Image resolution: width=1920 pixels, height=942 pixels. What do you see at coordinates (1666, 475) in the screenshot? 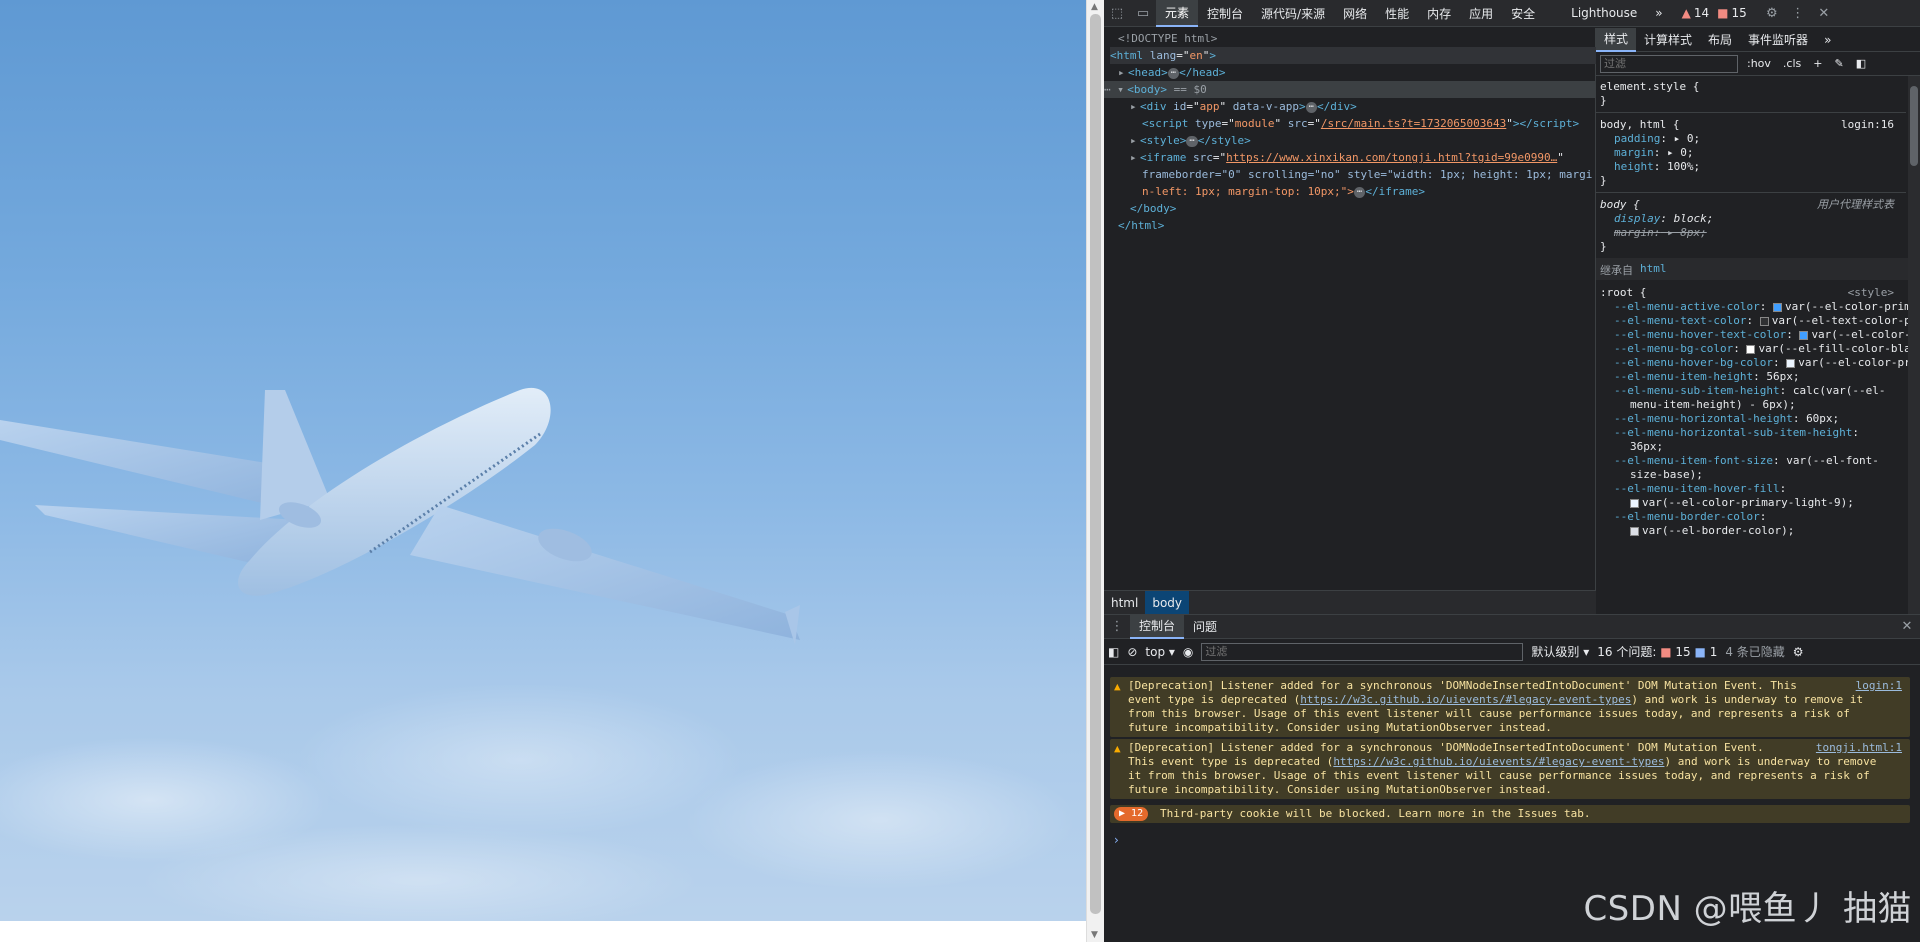
I see `root-prop-line: size-base);` at bounding box center [1666, 475].